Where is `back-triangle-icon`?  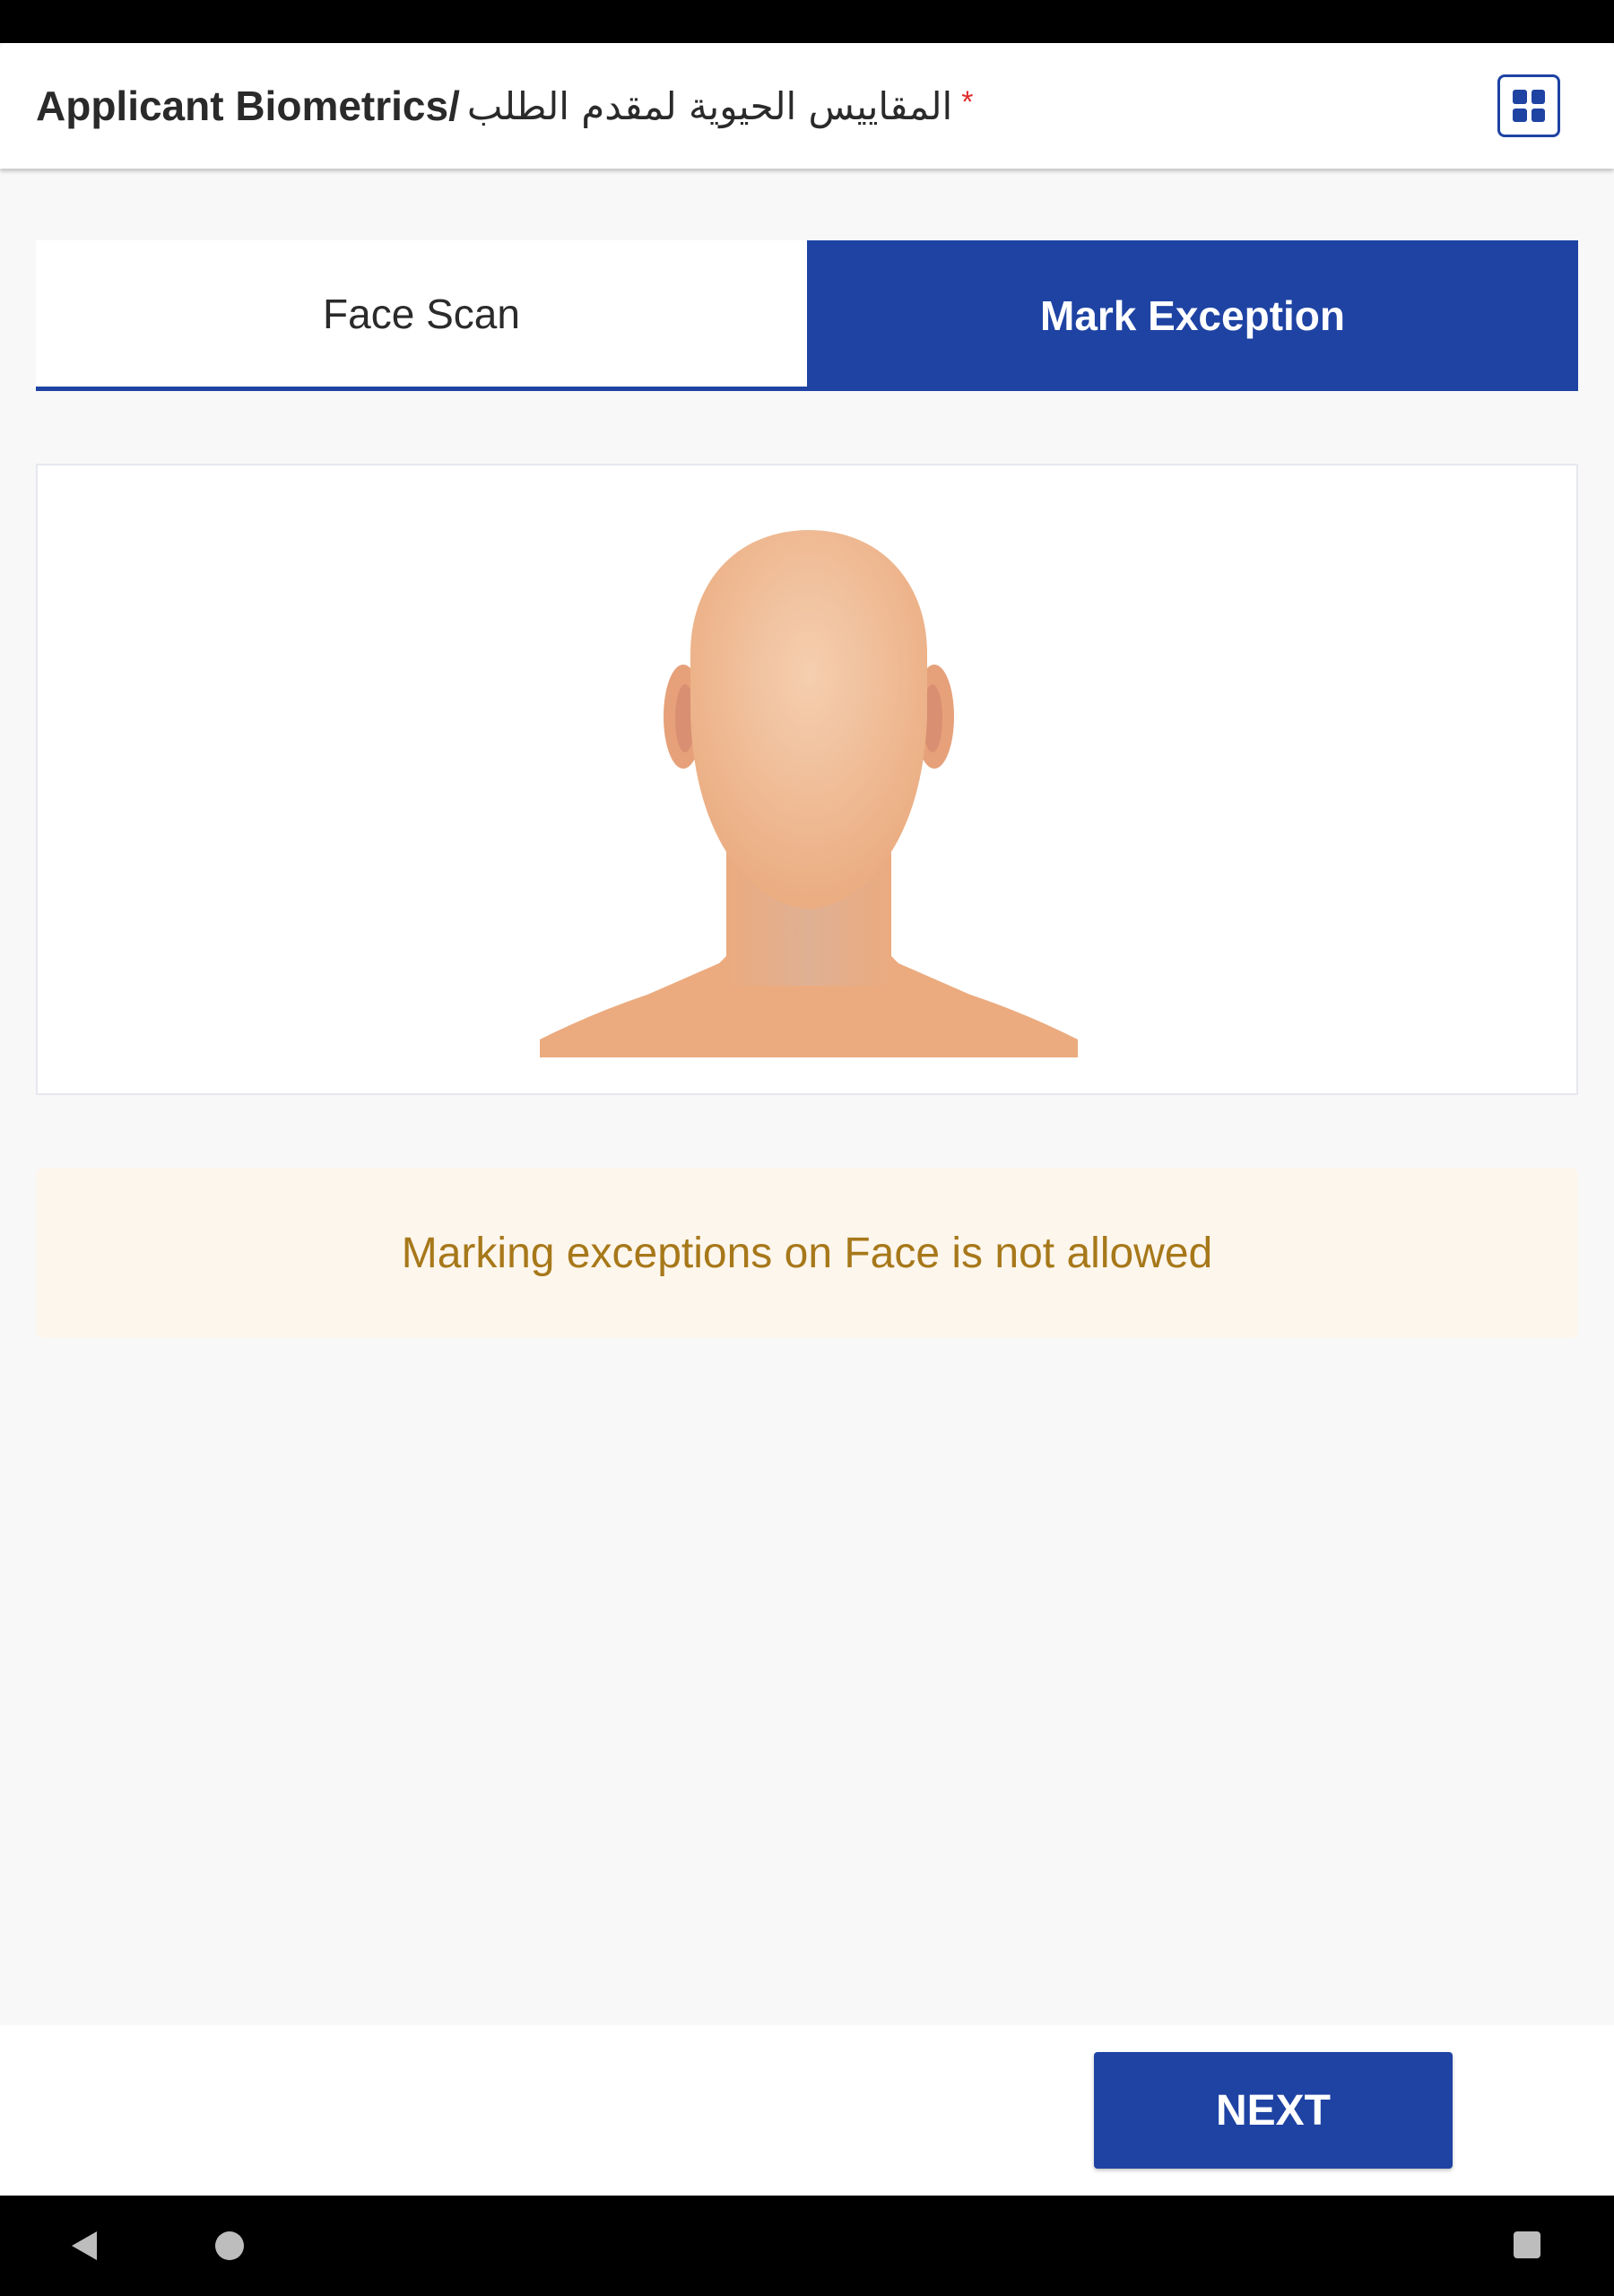
back-triangle-icon is located at coordinates (84, 2246).